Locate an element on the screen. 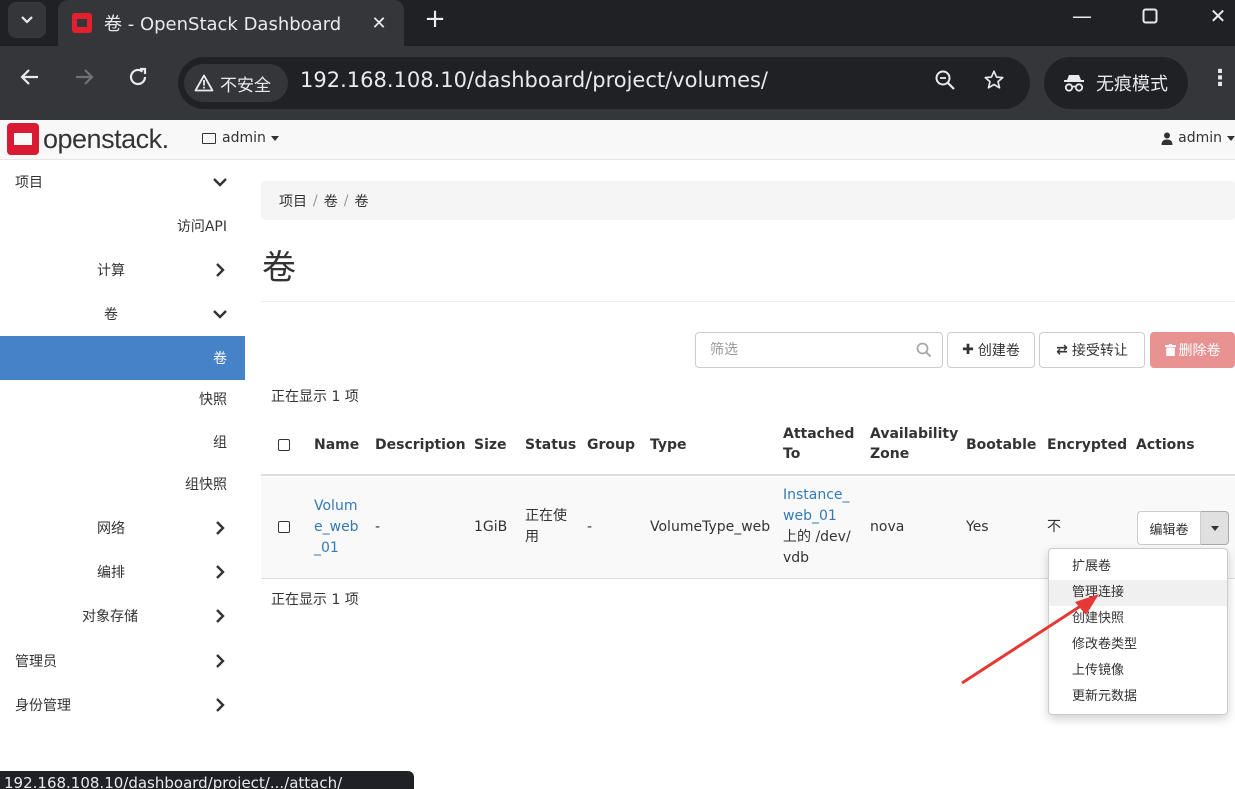  volume-description: - is located at coordinates (378, 527).